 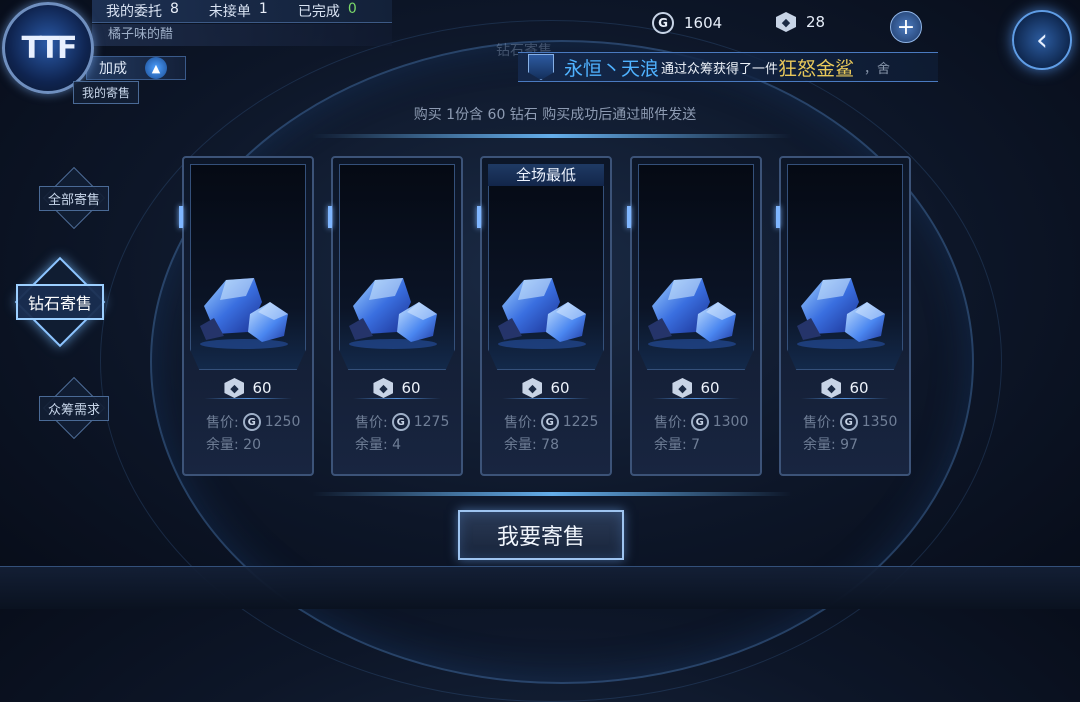 I want to click on price-row: 售价: G 1300, so click(x=701, y=422).